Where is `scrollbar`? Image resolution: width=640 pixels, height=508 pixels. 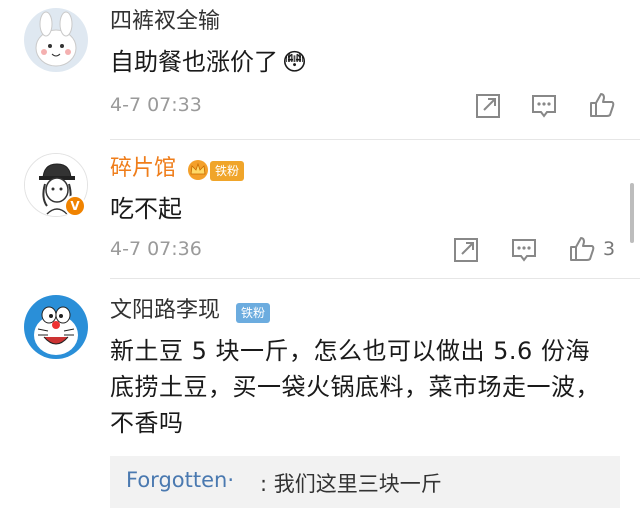
scrollbar is located at coordinates (632, 213).